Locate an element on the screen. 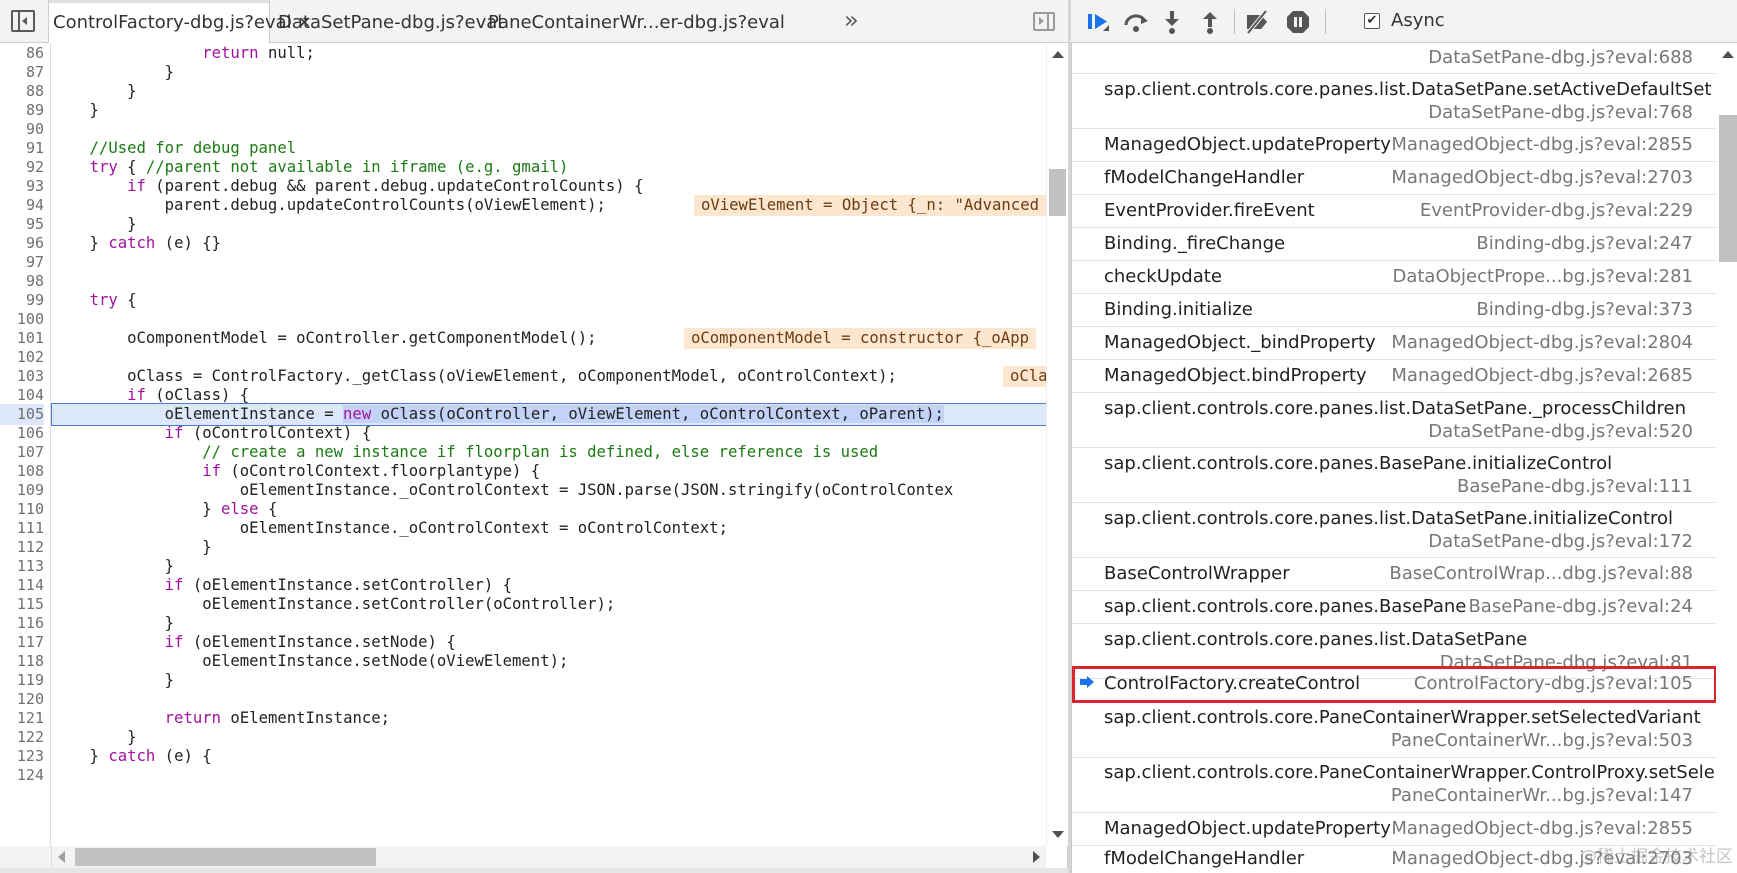 The width and height of the screenshot is (1737, 873). toolbar-separator is located at coordinates (1234, 21).